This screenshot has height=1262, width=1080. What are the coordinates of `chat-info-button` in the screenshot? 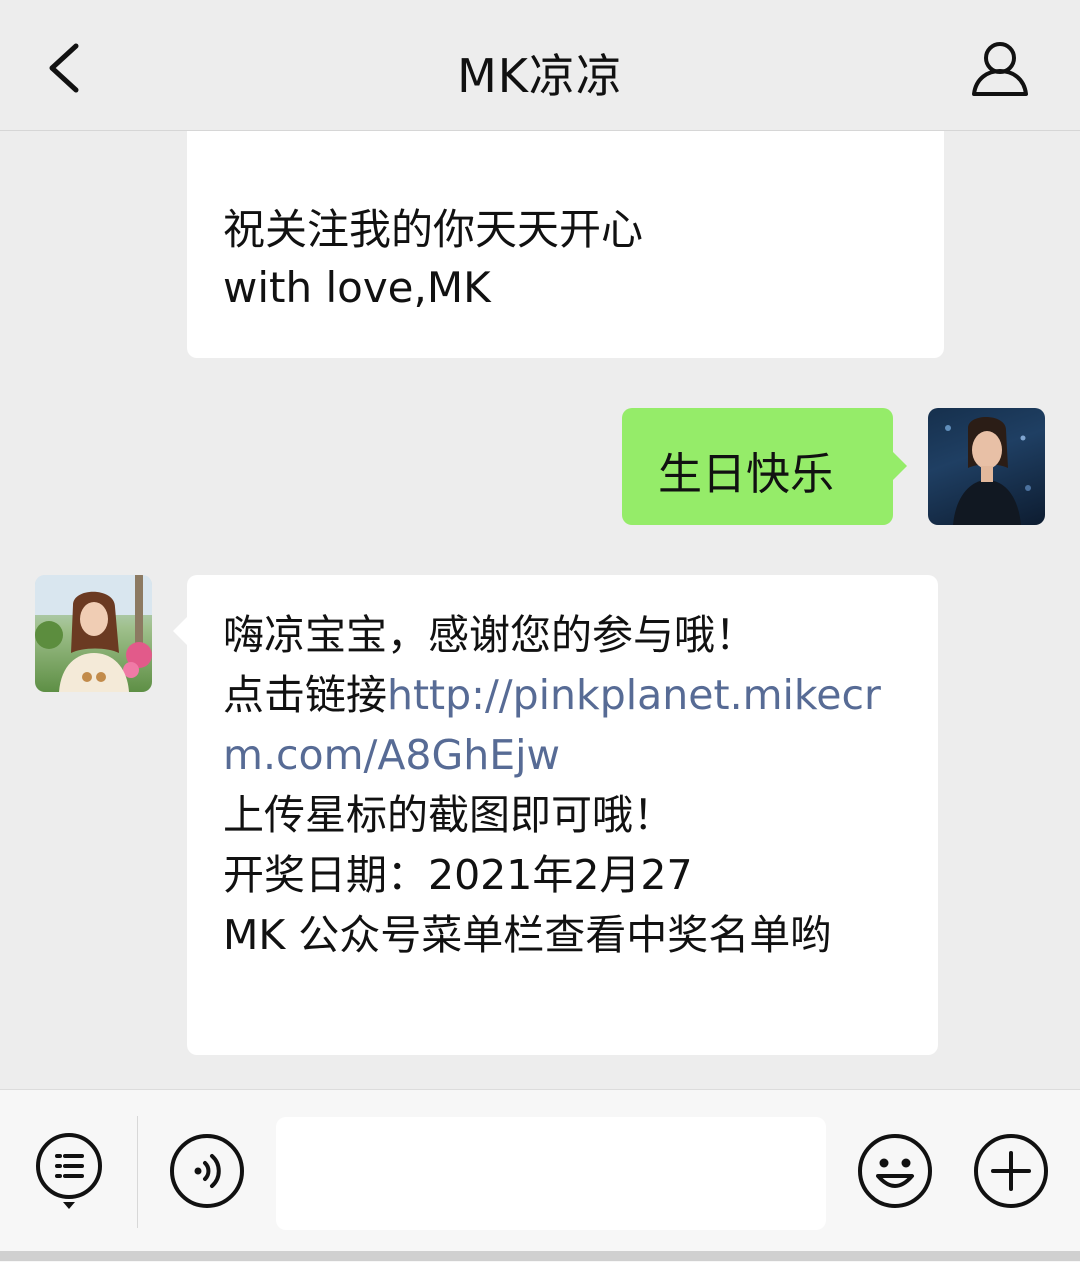 It's located at (1000, 69).